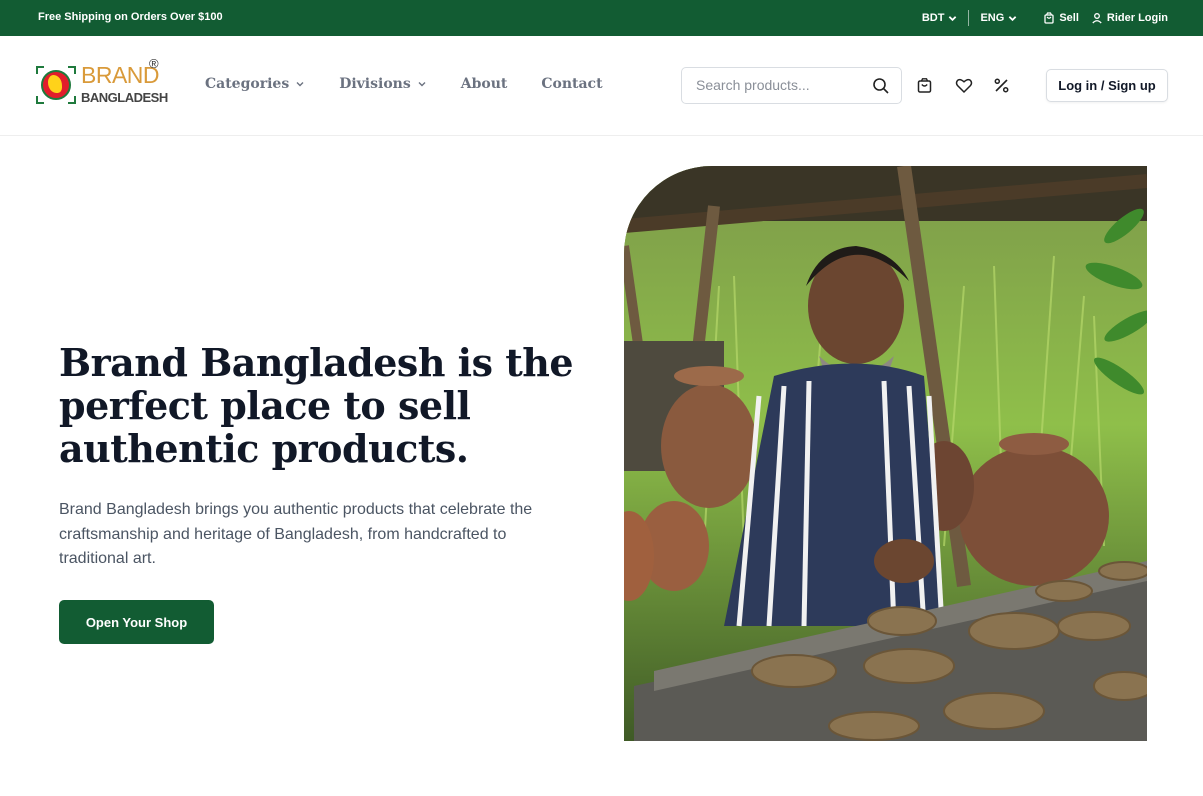  What do you see at coordinates (1001, 85) in the screenshot?
I see `percent-icon` at bounding box center [1001, 85].